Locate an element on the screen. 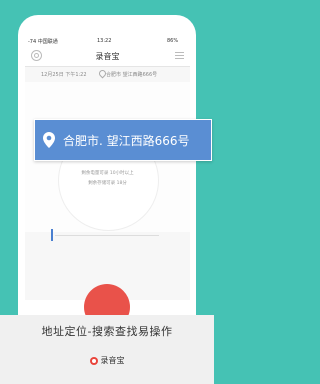 The height and width of the screenshot is (384, 320). recording-info: 12月25日 下午1:22 合肥市 望江西路666号 is located at coordinates (107, 74).